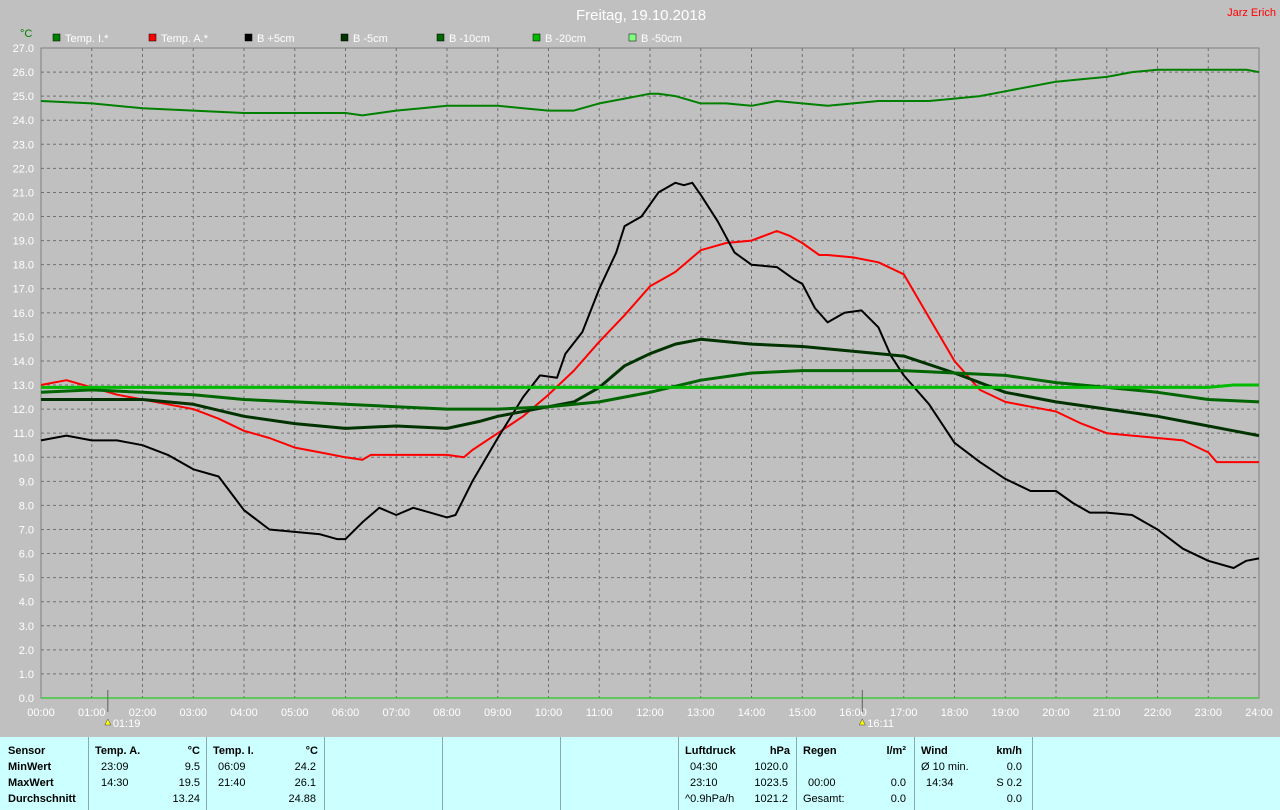  I want to click on y-tick-label: 4.0, so click(26, 603).